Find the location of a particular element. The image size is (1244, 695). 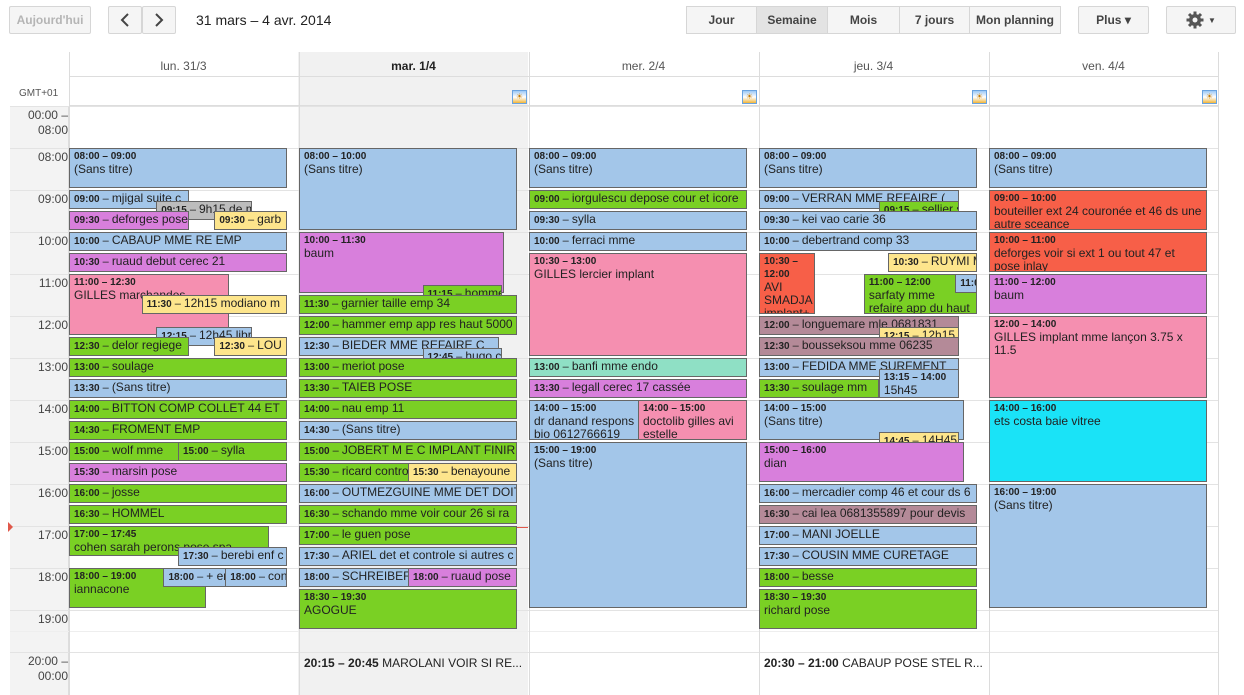

calendar-event: 10:30 – ruaud debut cerec 21 is located at coordinates (178, 262).